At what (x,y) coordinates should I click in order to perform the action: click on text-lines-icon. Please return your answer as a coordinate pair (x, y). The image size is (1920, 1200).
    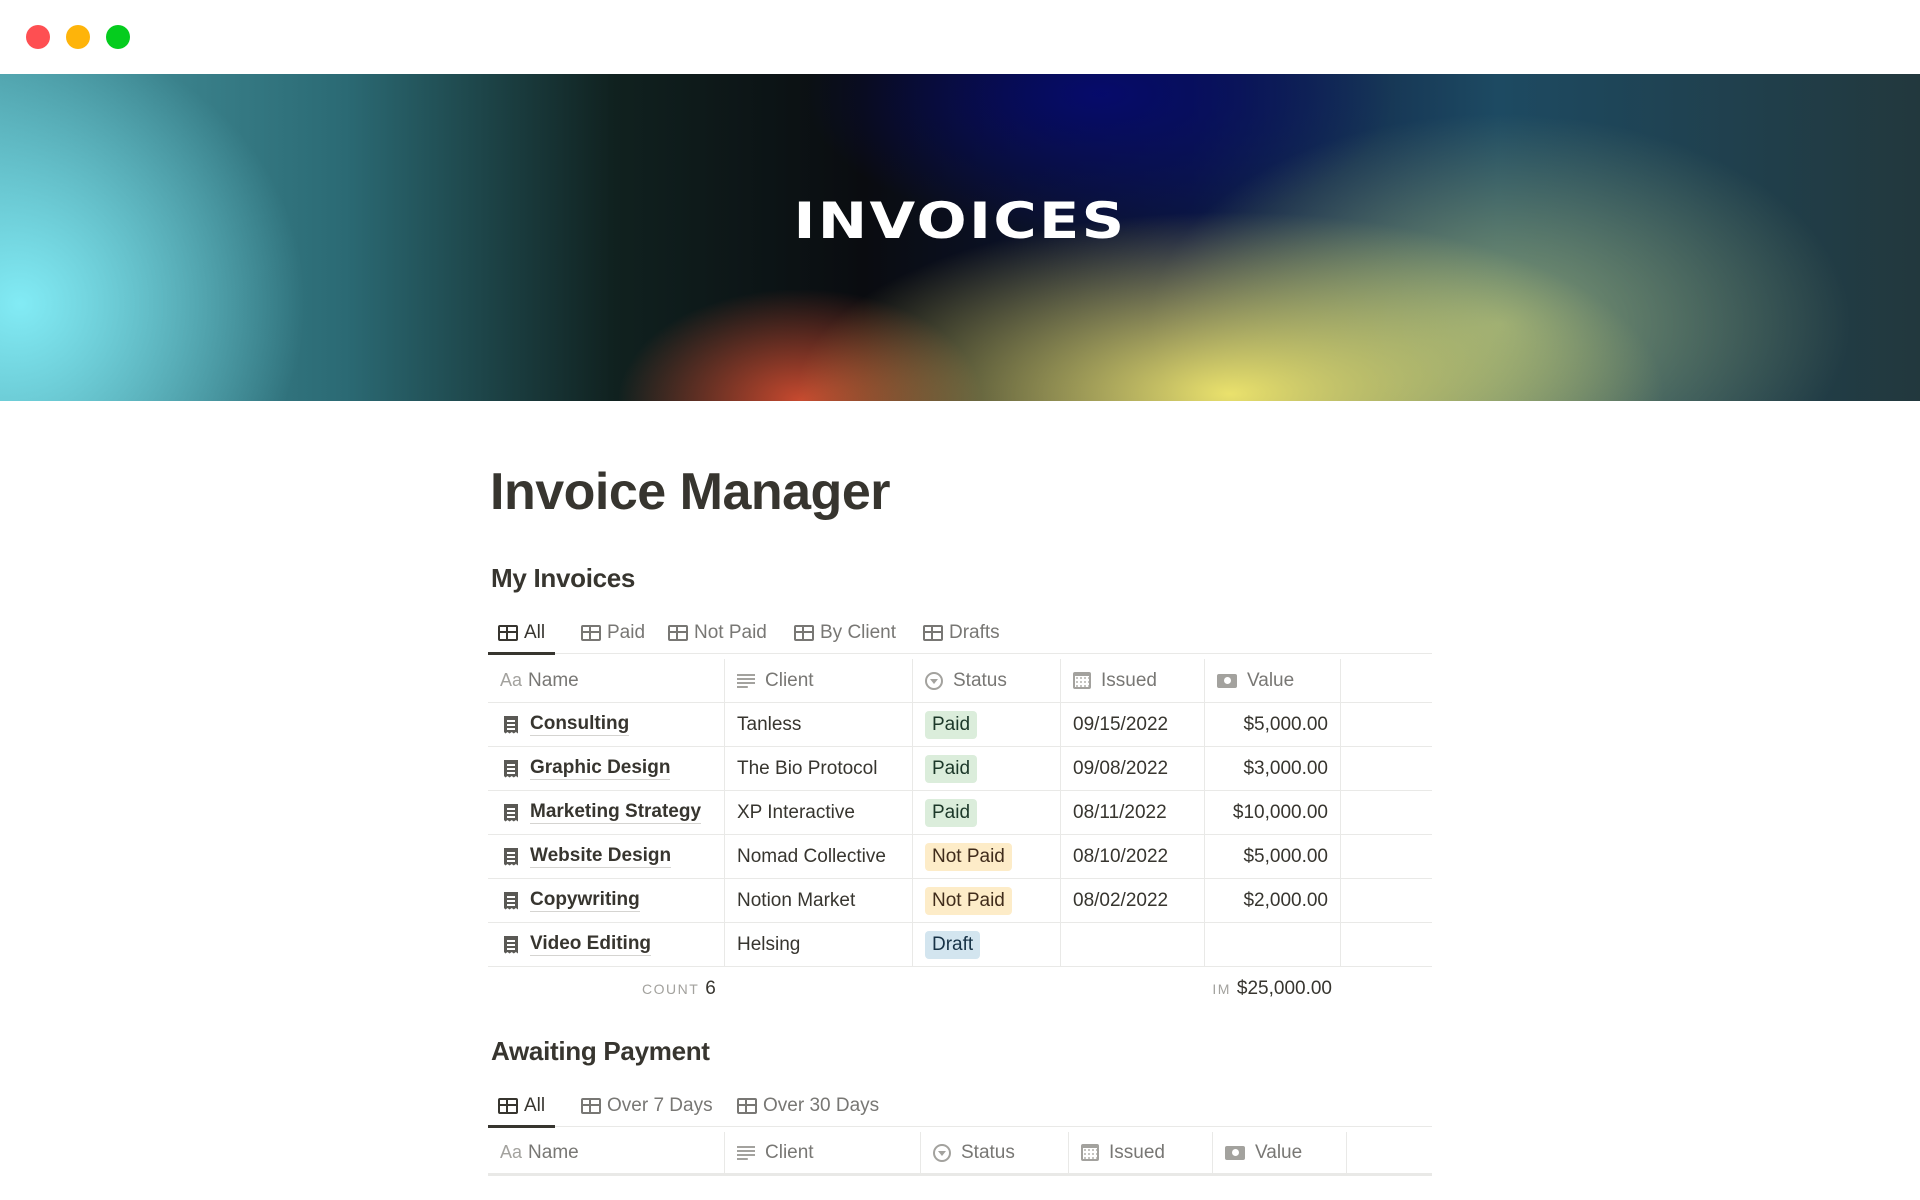
    Looking at the image, I should click on (746, 680).